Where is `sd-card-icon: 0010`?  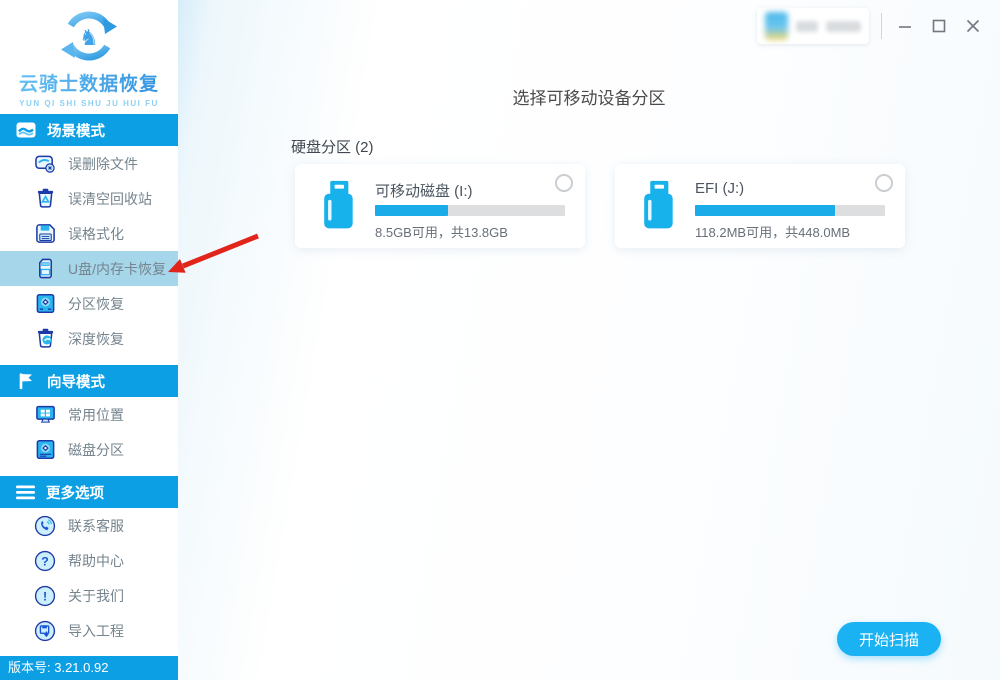 sd-card-icon: 0010 is located at coordinates (45, 269).